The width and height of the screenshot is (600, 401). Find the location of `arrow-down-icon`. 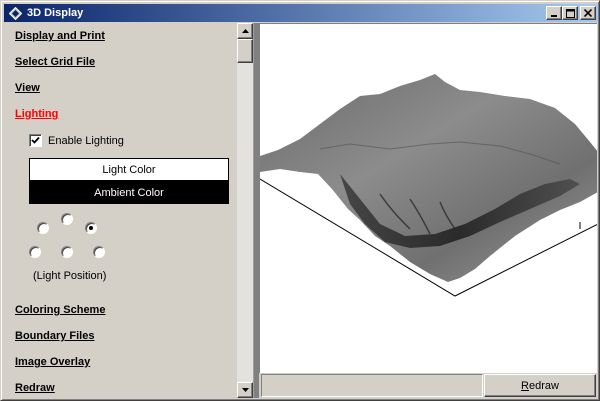

arrow-down-icon is located at coordinates (245, 390).